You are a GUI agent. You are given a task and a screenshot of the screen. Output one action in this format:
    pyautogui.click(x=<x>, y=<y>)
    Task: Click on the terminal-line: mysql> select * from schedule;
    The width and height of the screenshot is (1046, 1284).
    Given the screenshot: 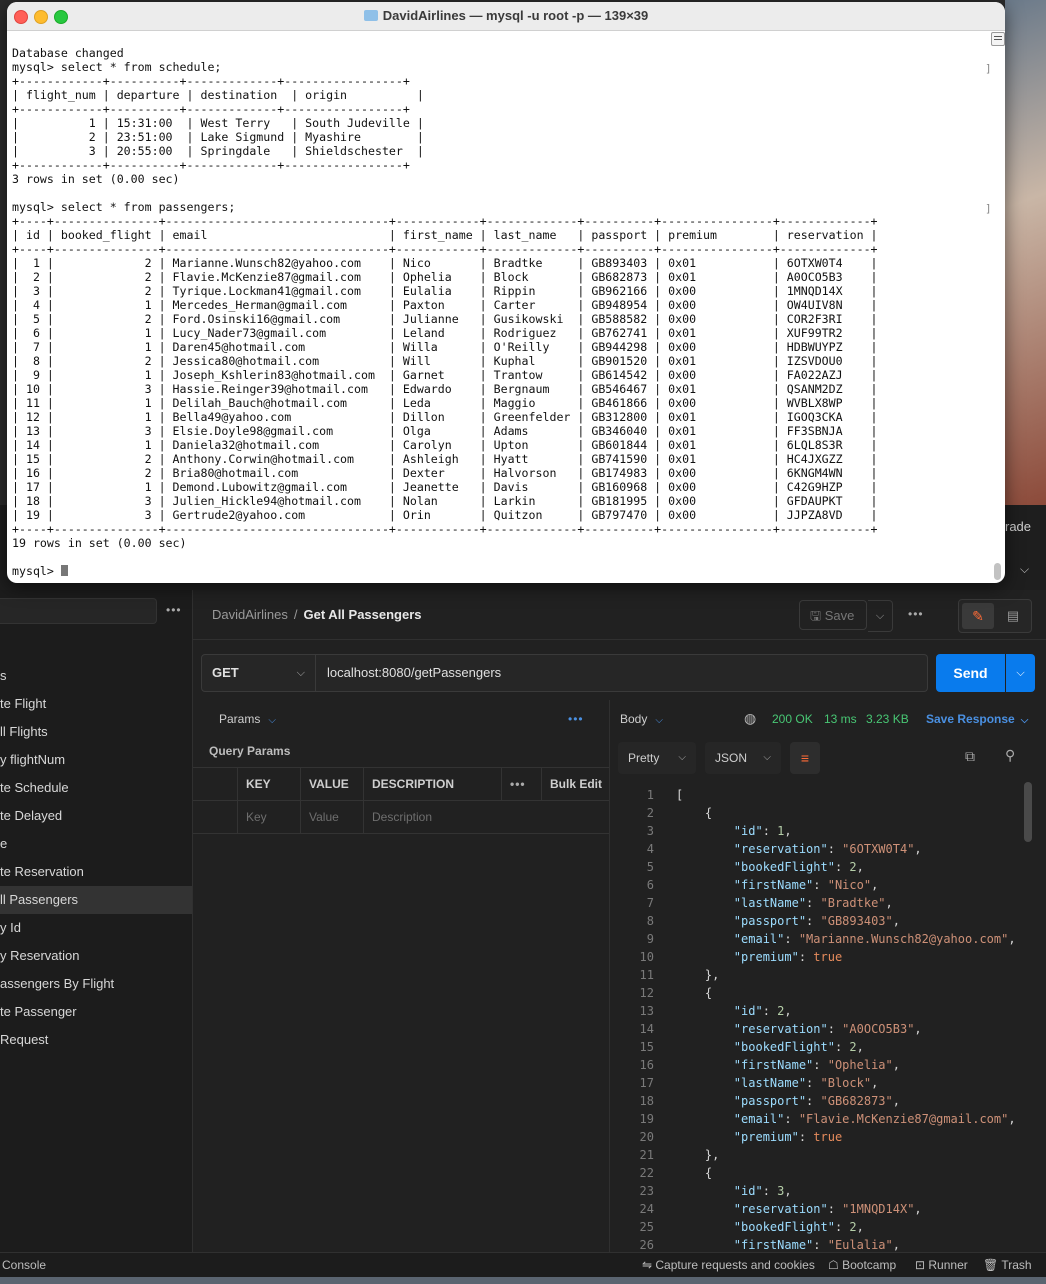 What is the action you would take?
    pyautogui.click(x=117, y=67)
    